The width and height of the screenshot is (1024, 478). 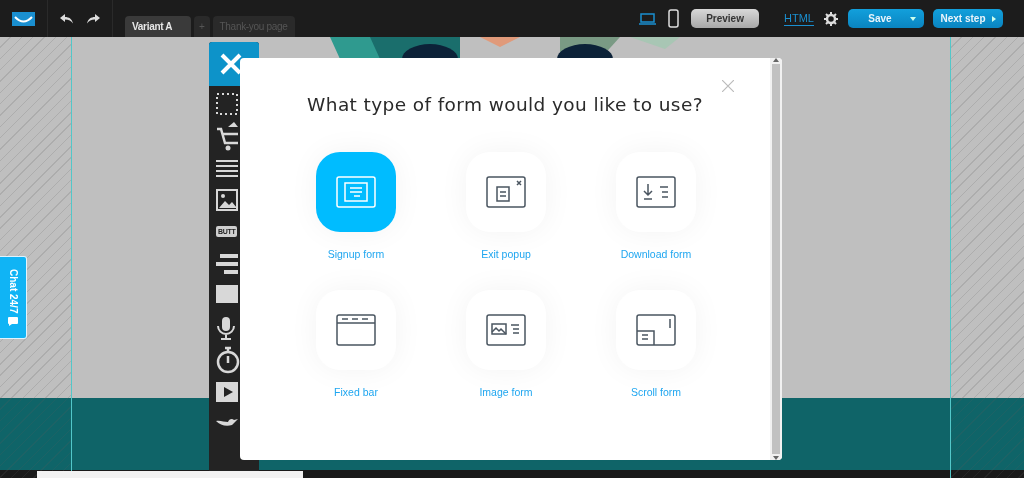 I want to click on phone-icon, so click(x=674, y=18).